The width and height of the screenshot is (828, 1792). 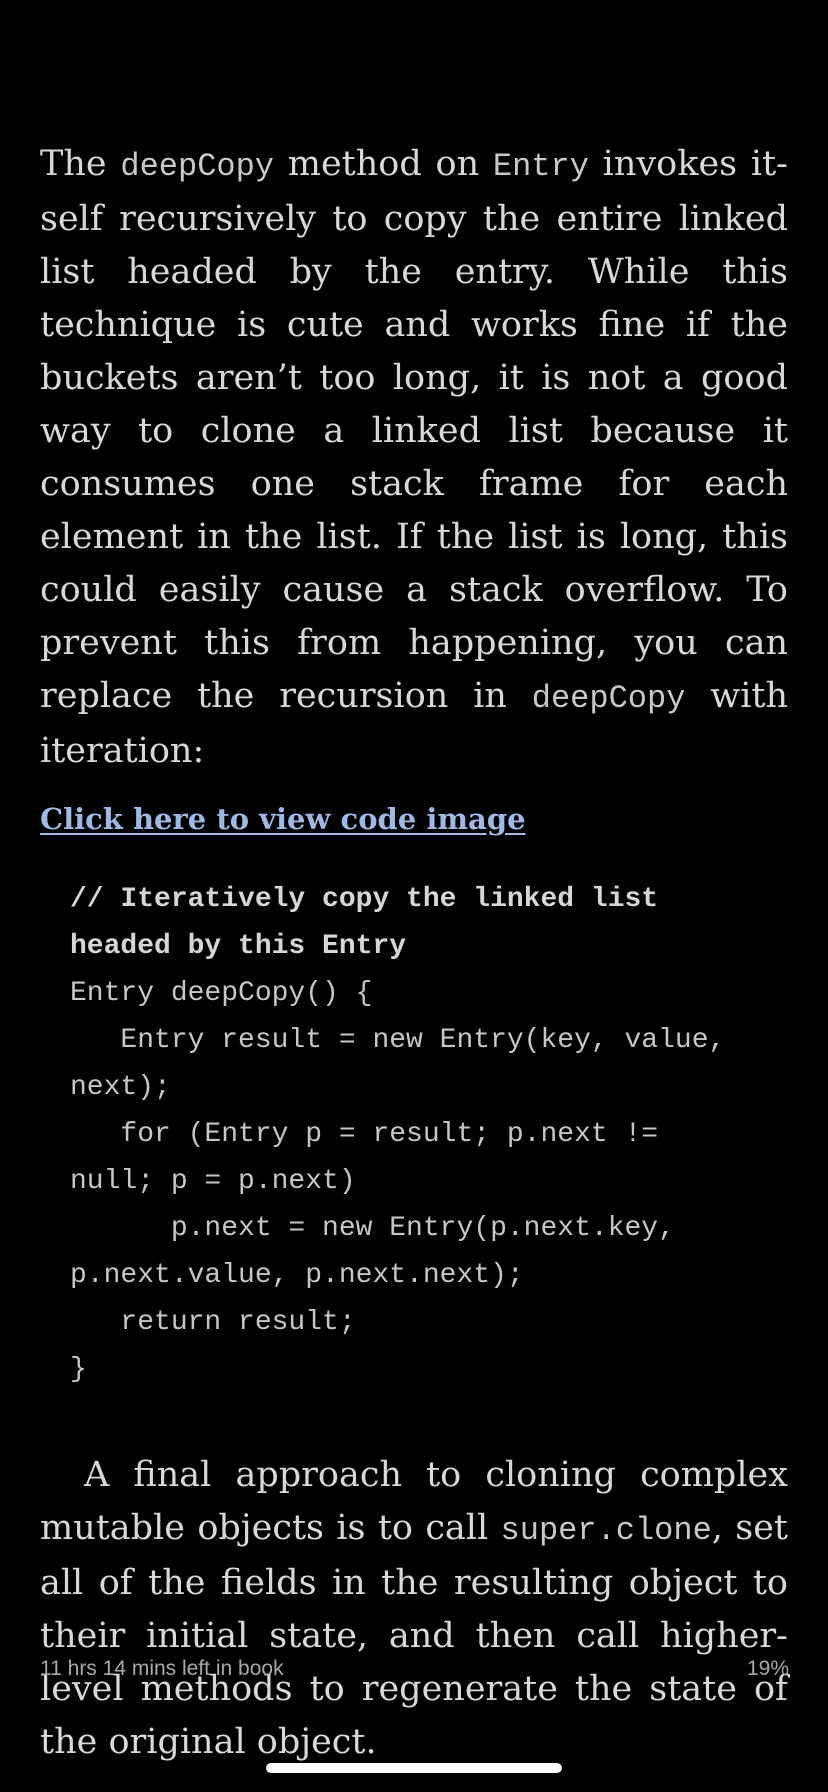 What do you see at coordinates (238, 946) in the screenshot?
I see `code-comment-line: headed by this Entry` at bounding box center [238, 946].